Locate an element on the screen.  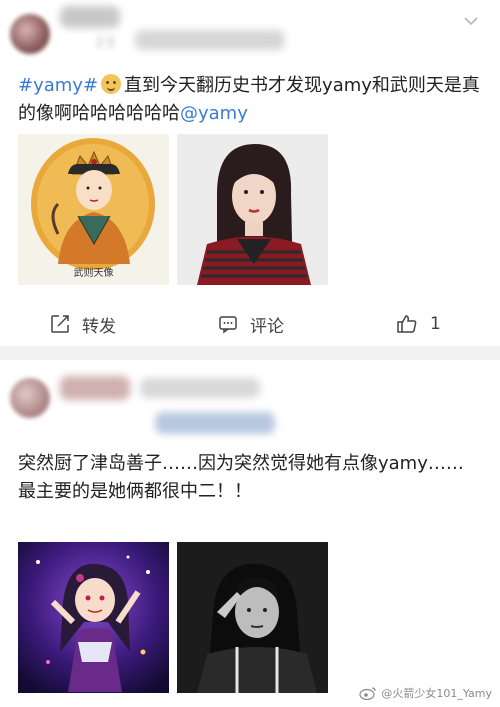
comment-button: 评论 is located at coordinates (251, 324).